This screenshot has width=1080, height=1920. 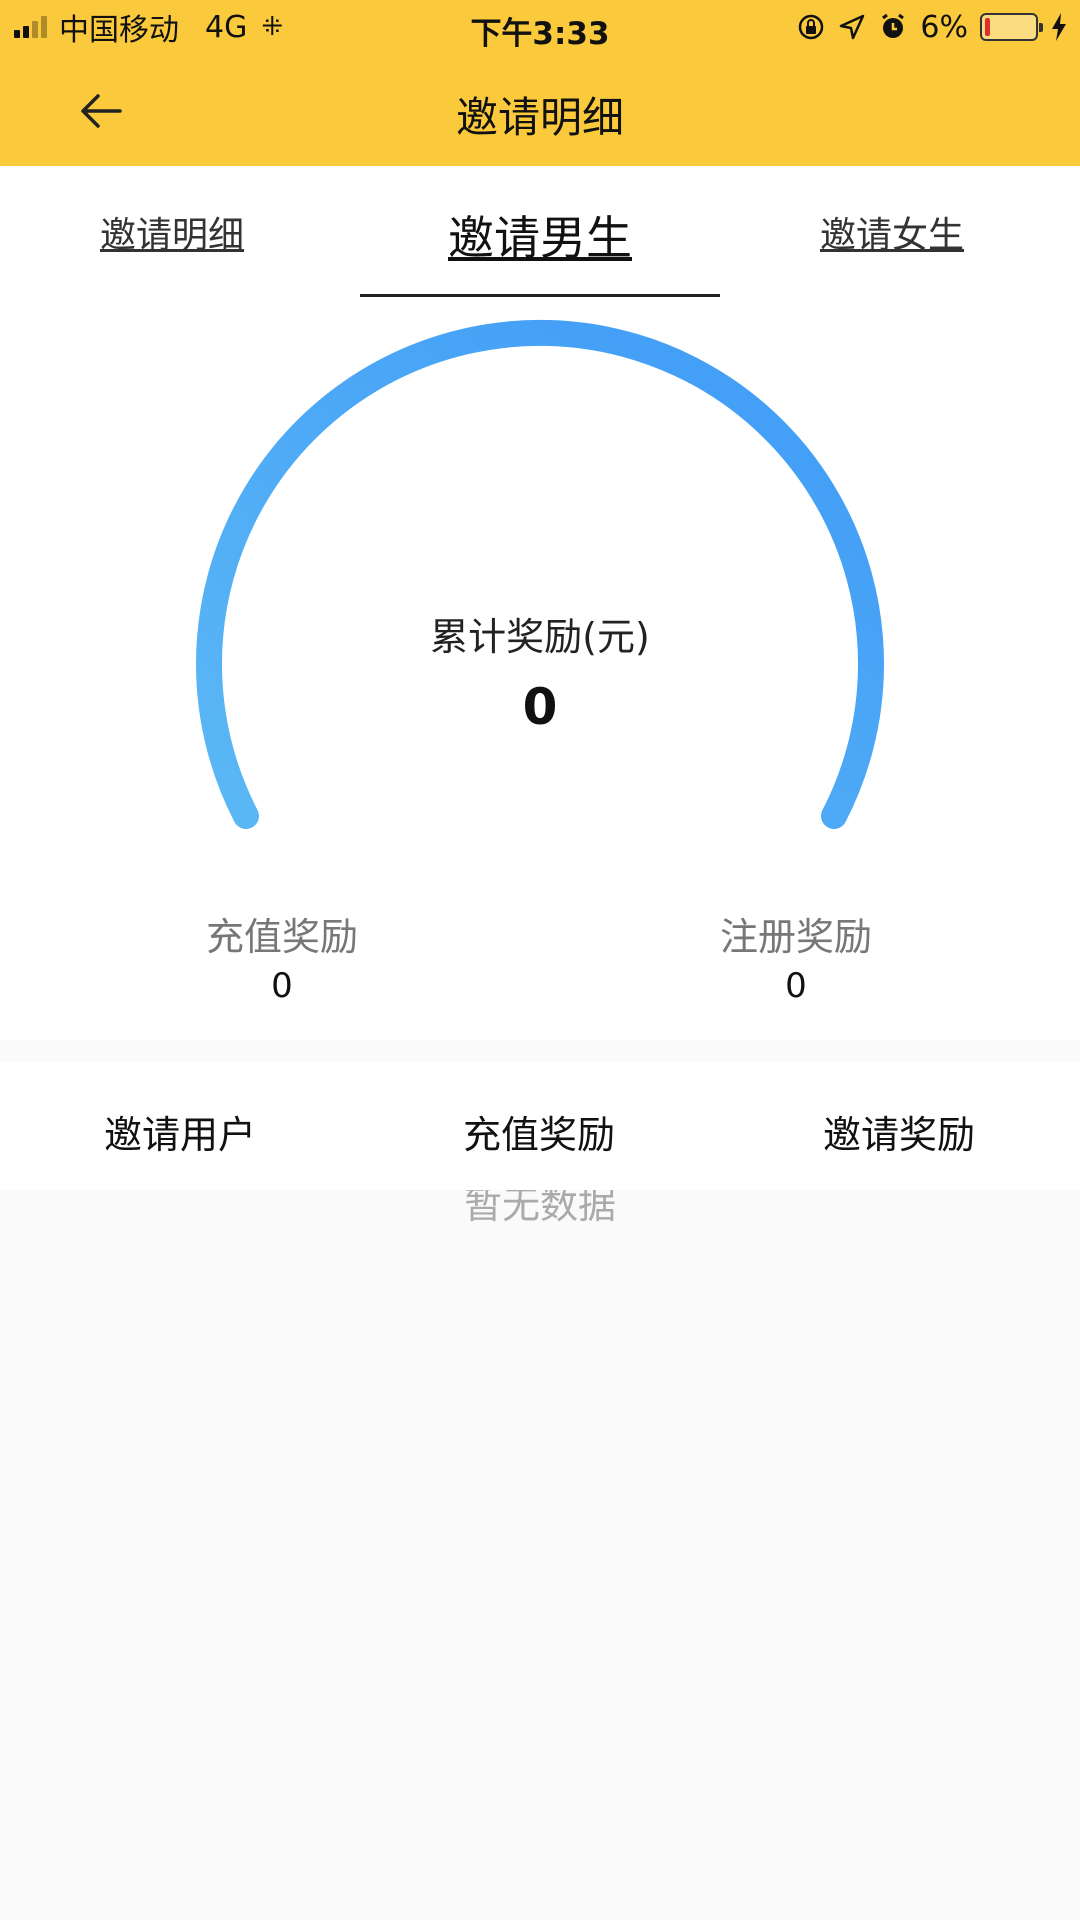 What do you see at coordinates (1059, 27) in the screenshot?
I see `charging-bolt-icon` at bounding box center [1059, 27].